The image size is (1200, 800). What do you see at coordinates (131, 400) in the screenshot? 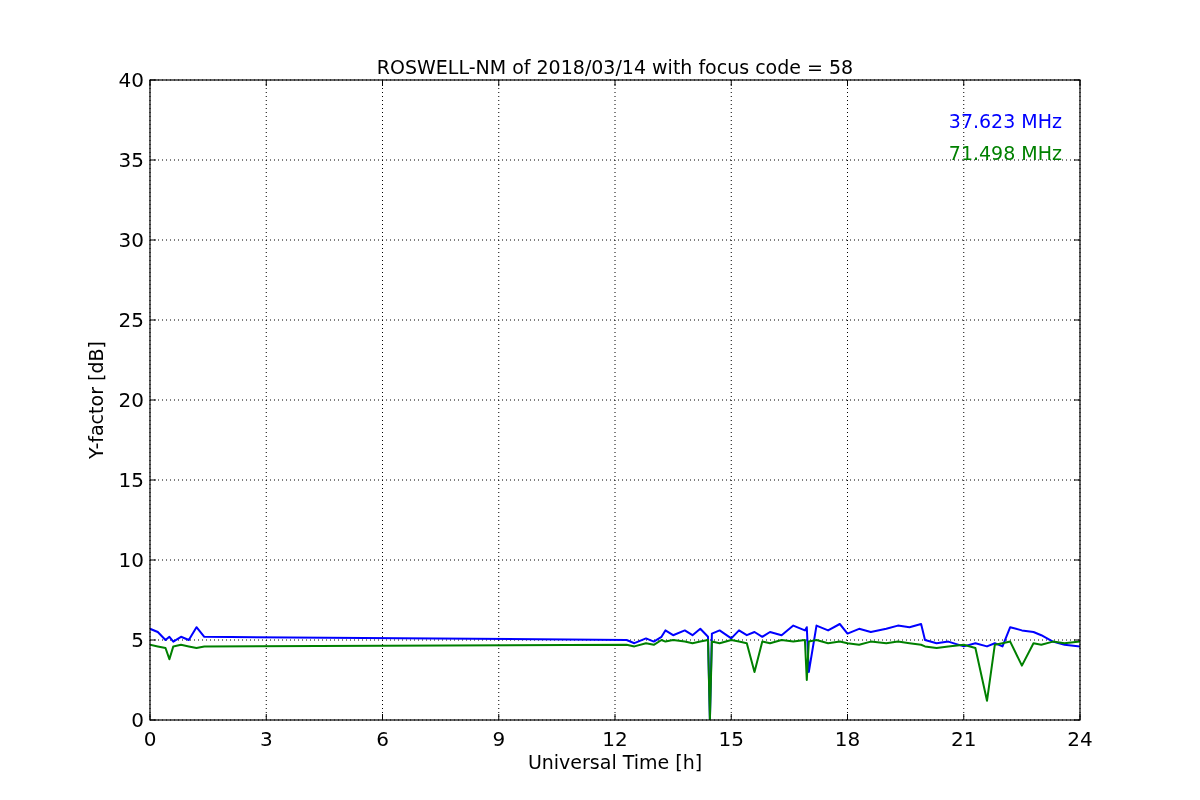
I see `y-tick-label: 20` at bounding box center [131, 400].